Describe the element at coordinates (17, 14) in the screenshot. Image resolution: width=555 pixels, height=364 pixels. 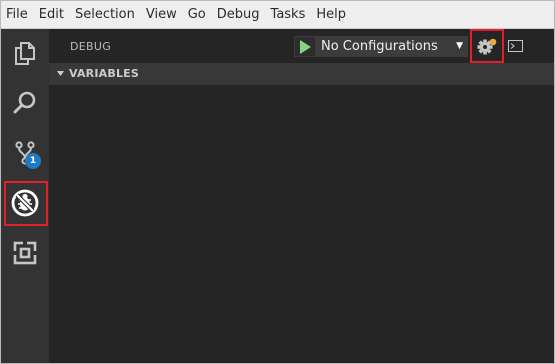
I see `menu-file: File` at that location.